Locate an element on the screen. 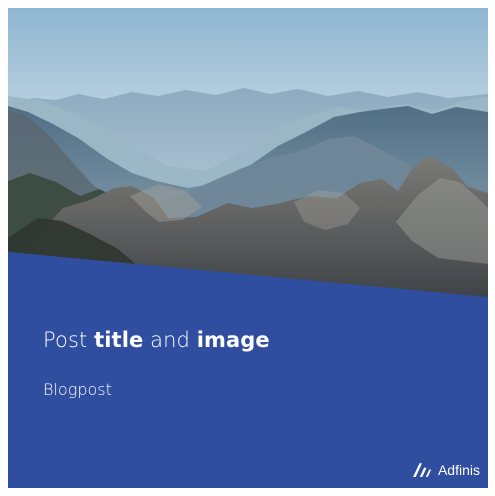  adfinis-logo-icon-shape is located at coordinates (422, 470).